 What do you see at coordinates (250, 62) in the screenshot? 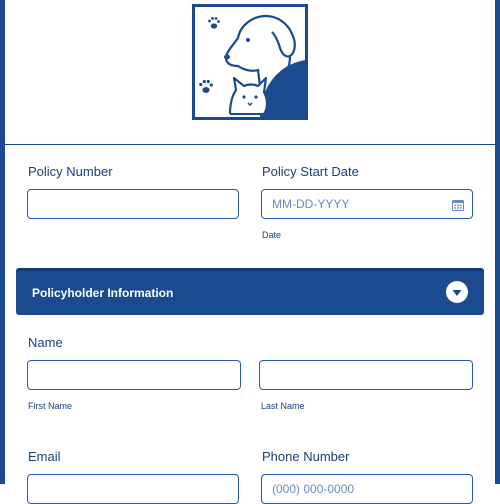
I see `pet-logo` at bounding box center [250, 62].